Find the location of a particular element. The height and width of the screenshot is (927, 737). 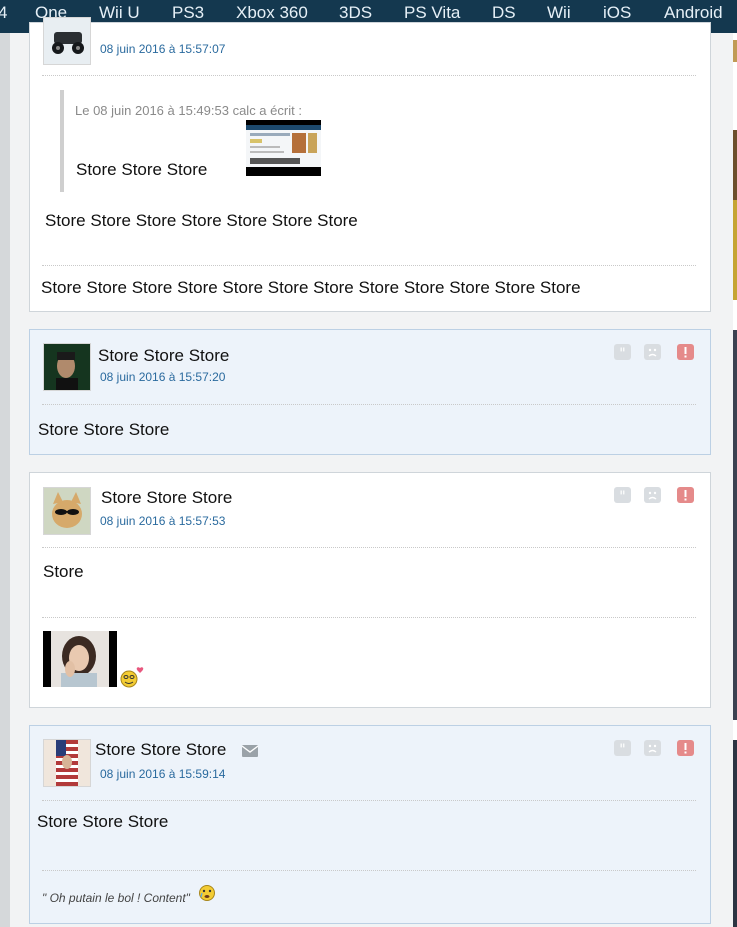

post-signature: " Oh putain le bol ! Content" is located at coordinates (116, 898).